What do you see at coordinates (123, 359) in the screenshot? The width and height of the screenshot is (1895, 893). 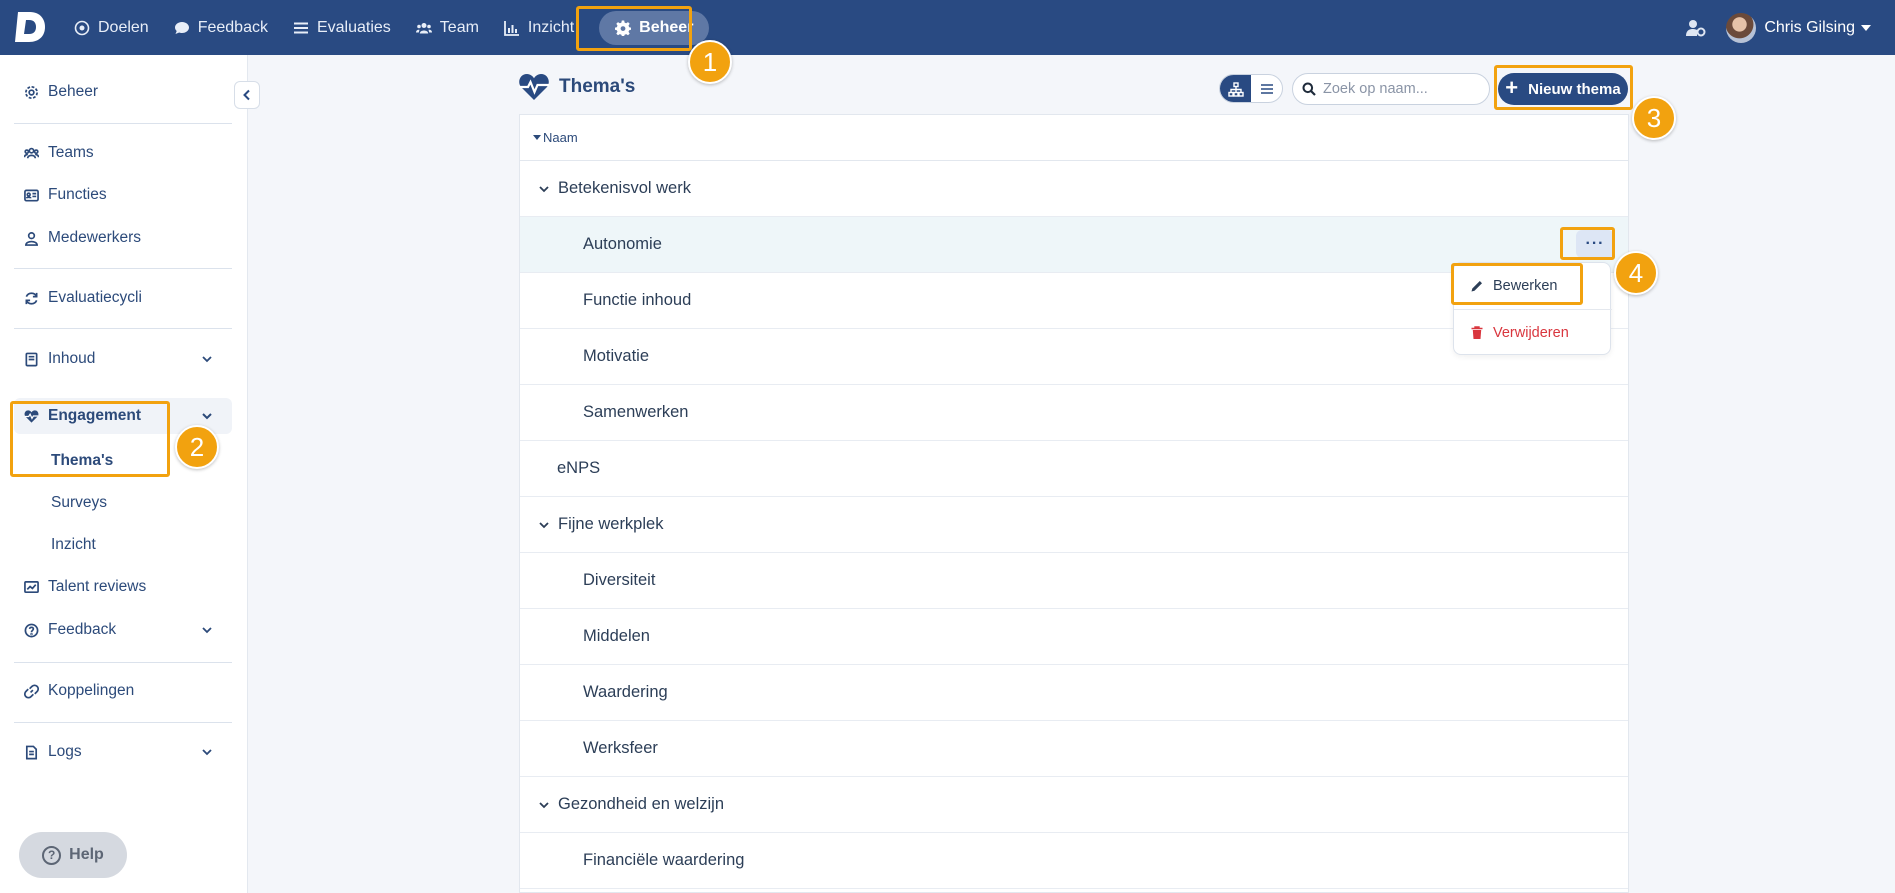 I see `sidebar-item-inhoud: Inhoud` at bounding box center [123, 359].